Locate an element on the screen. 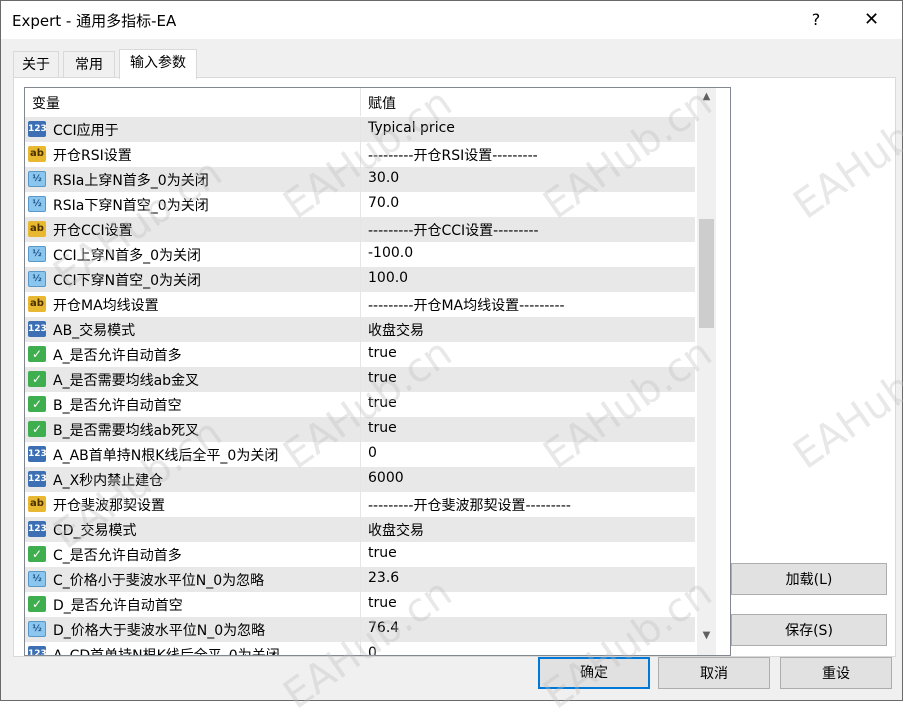 The width and height of the screenshot is (903, 718). table-row: ✓ A_是否需要均线ab金叉 true is located at coordinates (360, 379).